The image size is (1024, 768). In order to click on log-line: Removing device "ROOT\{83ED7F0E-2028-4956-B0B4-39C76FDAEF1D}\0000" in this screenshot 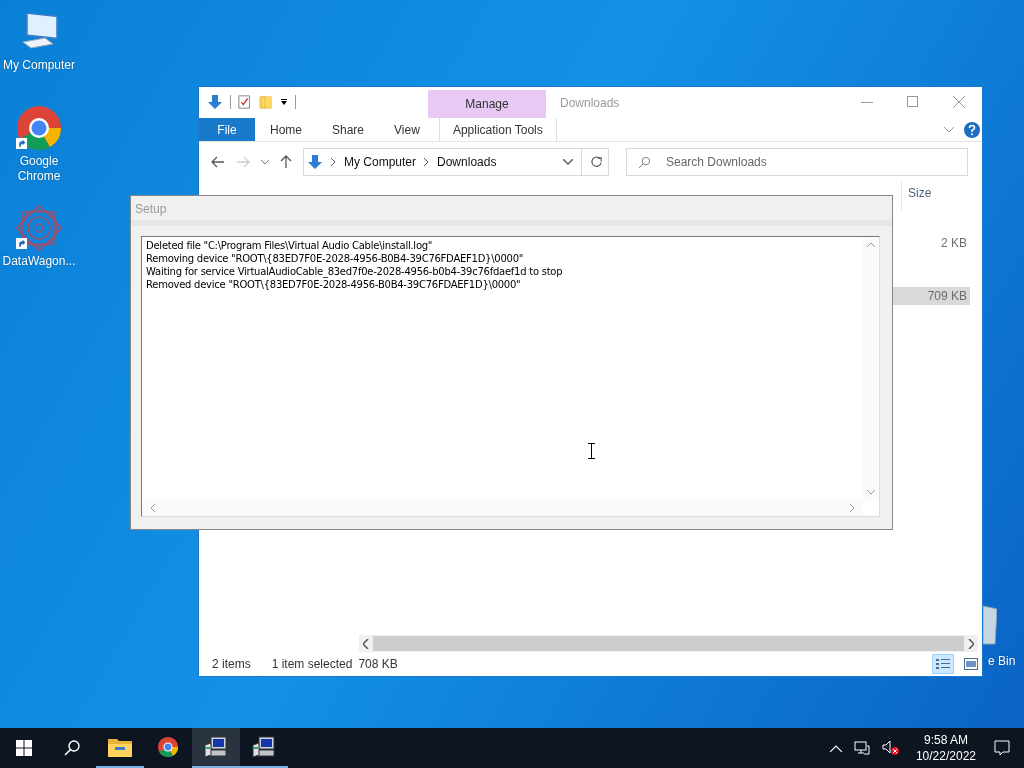, I will do `click(335, 258)`.